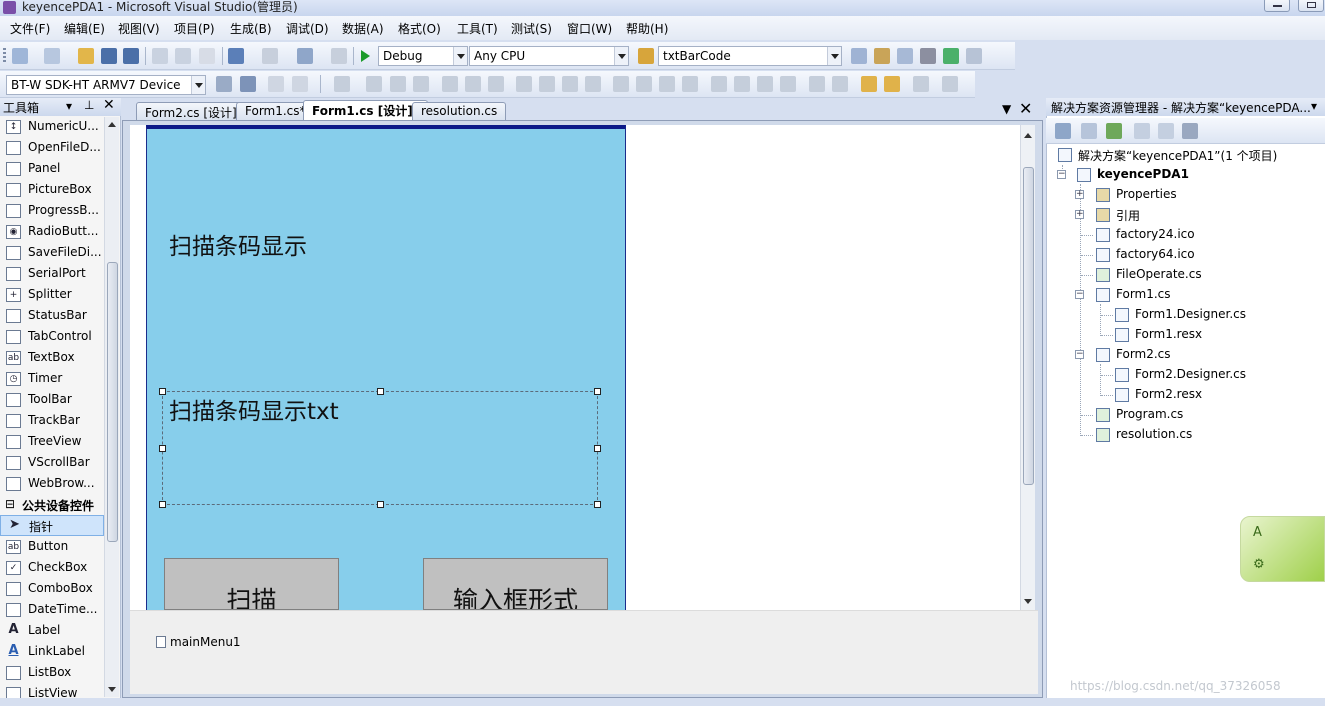 This screenshot has height=706, width=1325. Describe the element at coordinates (667, 84) in the screenshot. I see `decrease-h-spacing-icon` at that location.